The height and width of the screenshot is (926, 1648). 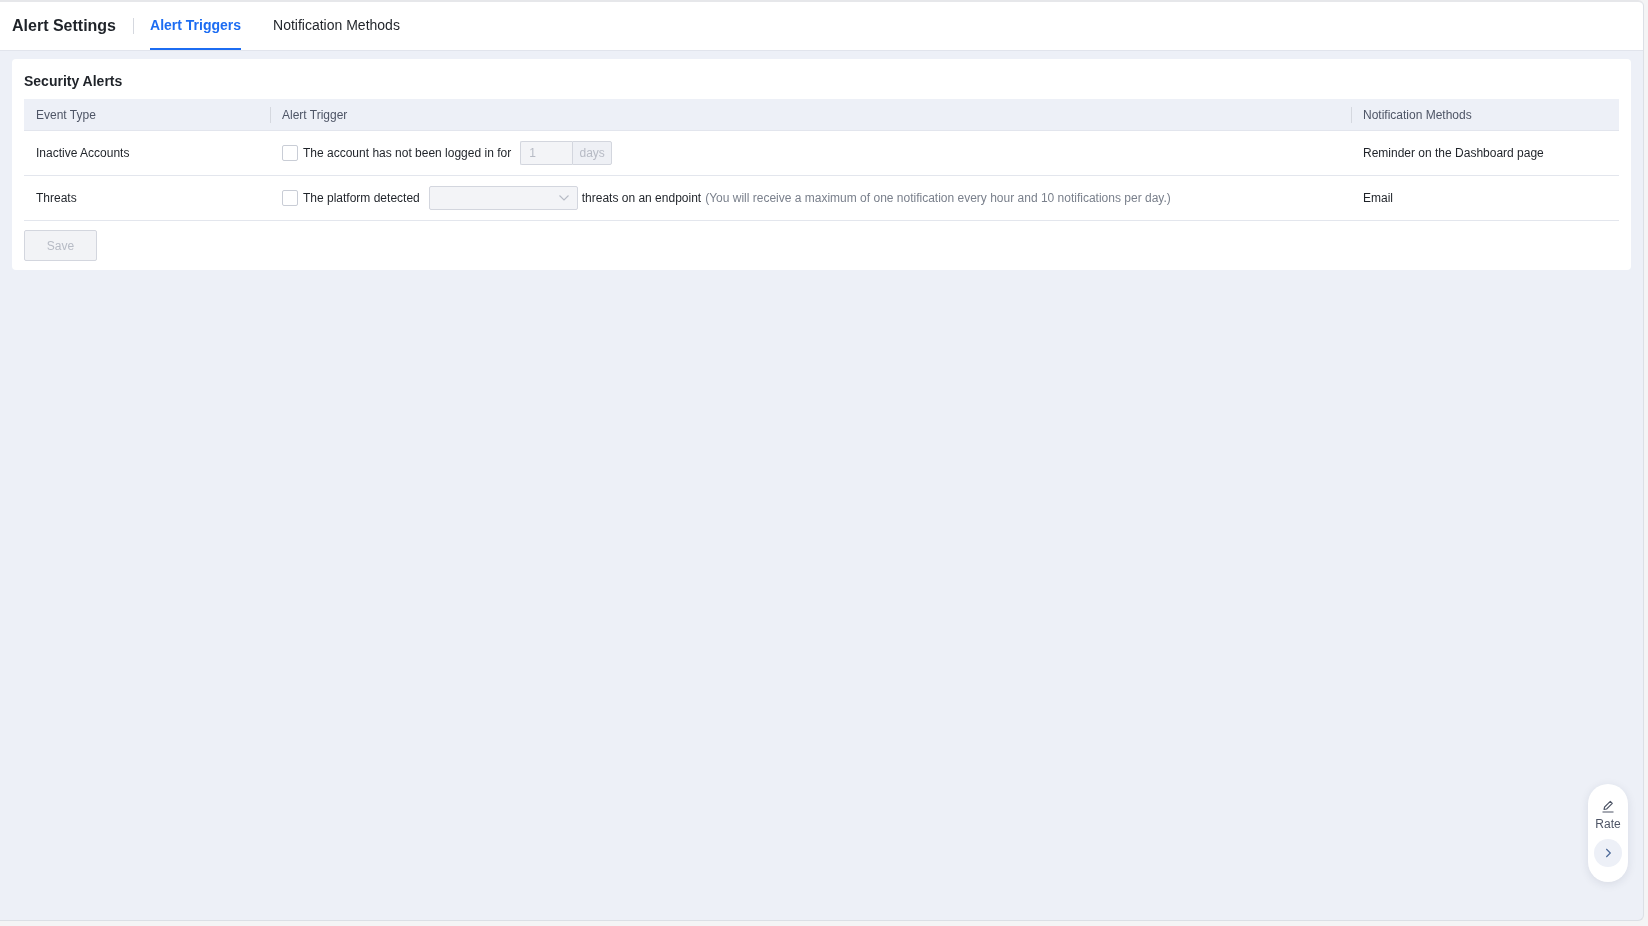 What do you see at coordinates (1485, 115) in the screenshot?
I see `column-header: Notification Methods` at bounding box center [1485, 115].